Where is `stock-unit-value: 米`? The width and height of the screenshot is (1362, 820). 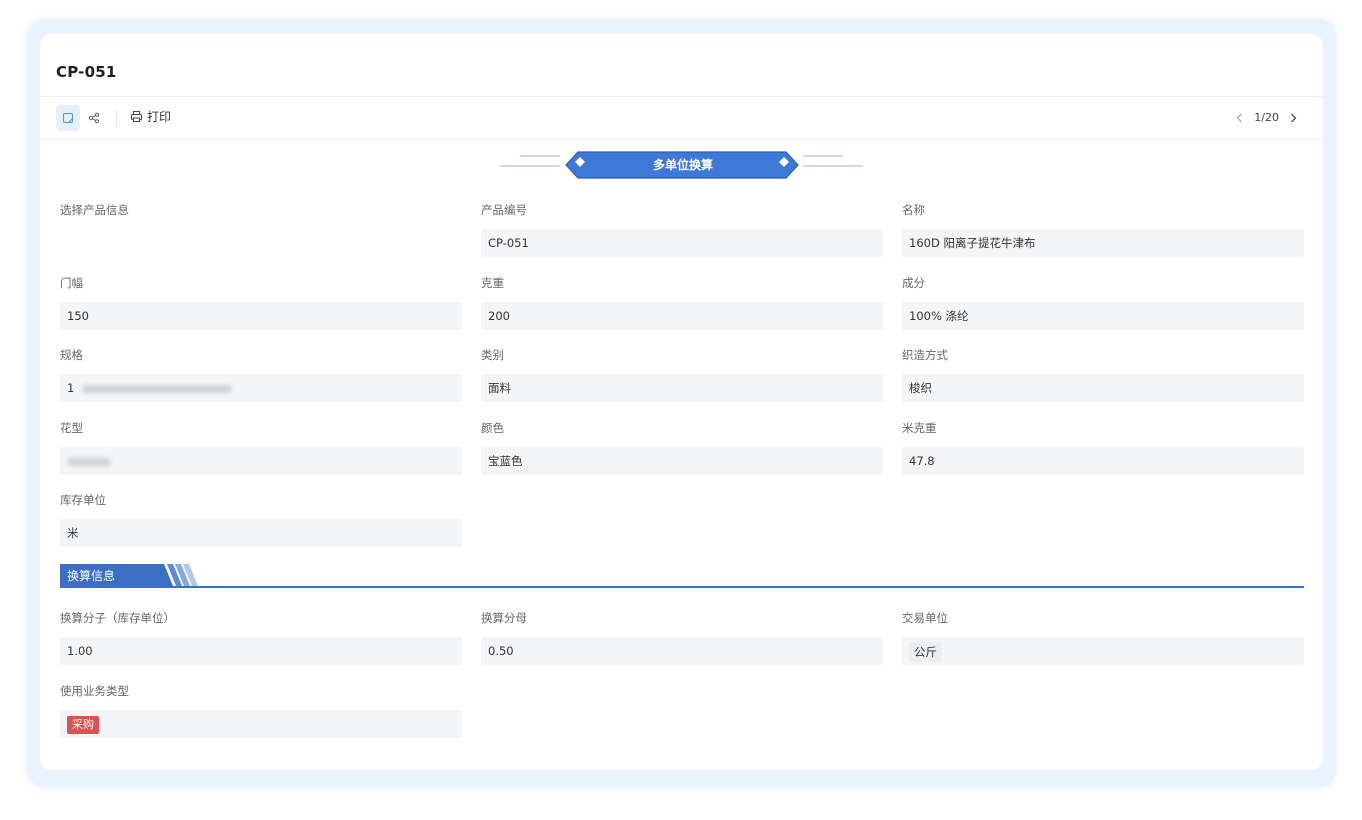 stock-unit-value: 米 is located at coordinates (261, 533).